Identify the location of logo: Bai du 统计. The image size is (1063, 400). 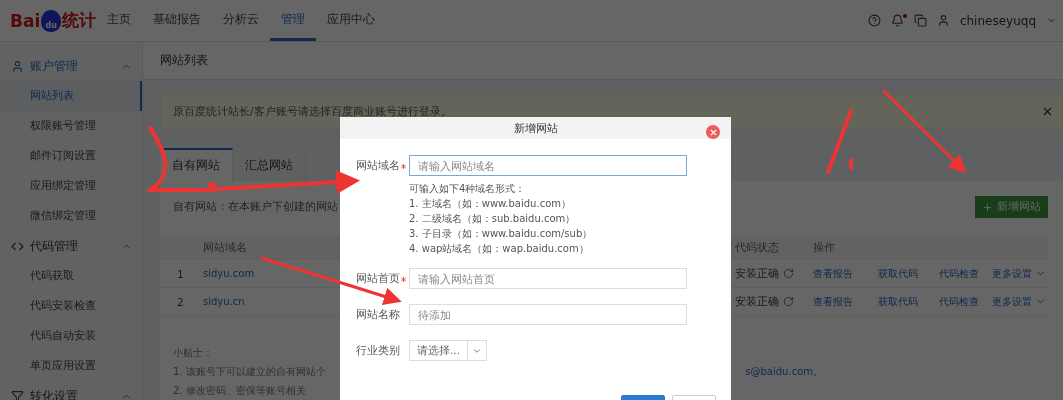
(52, 21).